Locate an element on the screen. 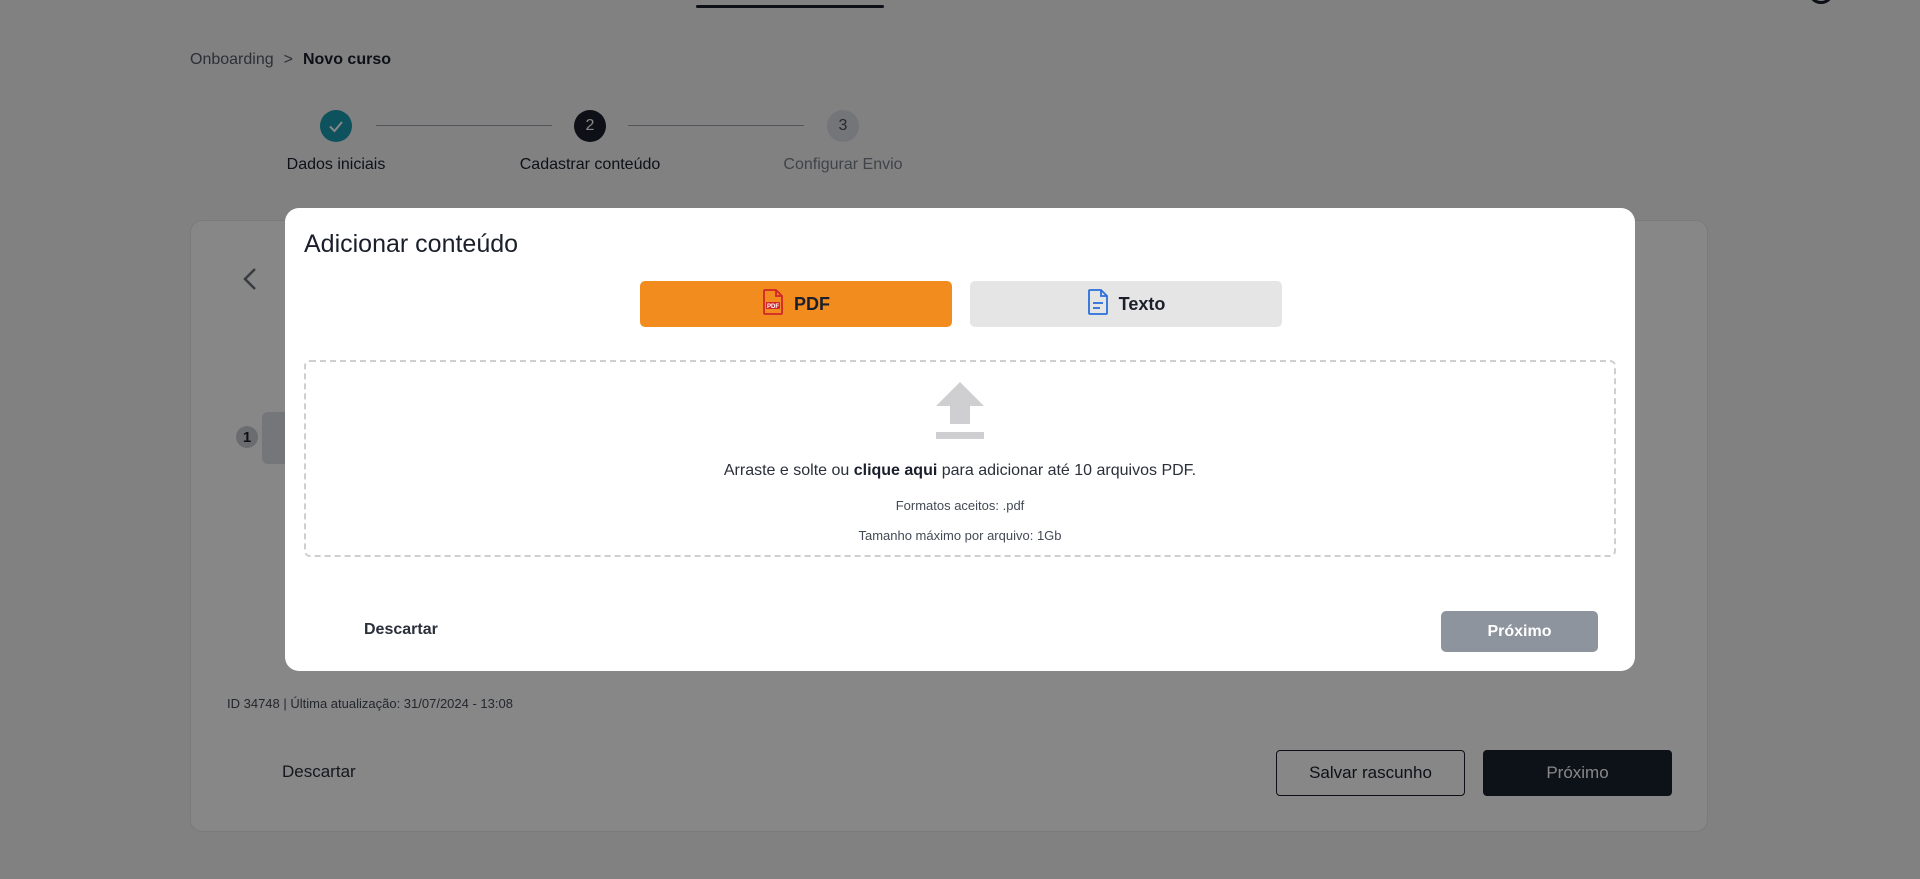 The image size is (1920, 879). pdf-file-icon: PDF is located at coordinates (773, 304).